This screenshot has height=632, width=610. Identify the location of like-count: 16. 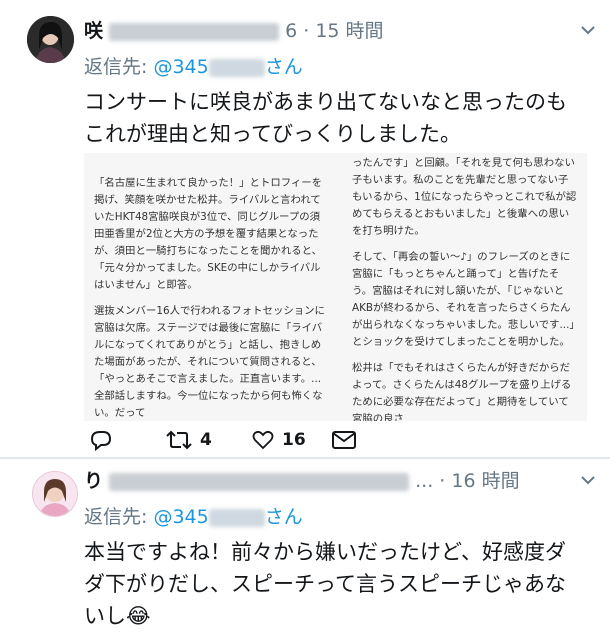
(294, 440).